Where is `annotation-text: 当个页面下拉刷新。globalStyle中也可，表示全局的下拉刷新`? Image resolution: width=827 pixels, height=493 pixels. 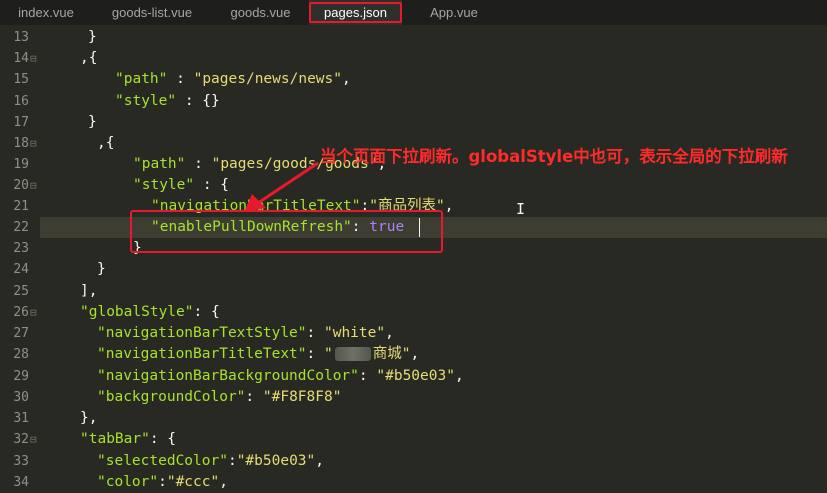 annotation-text: 当个页面下拉刷新。globalStyle中也可，表示全局的下拉刷新 is located at coordinates (554, 156).